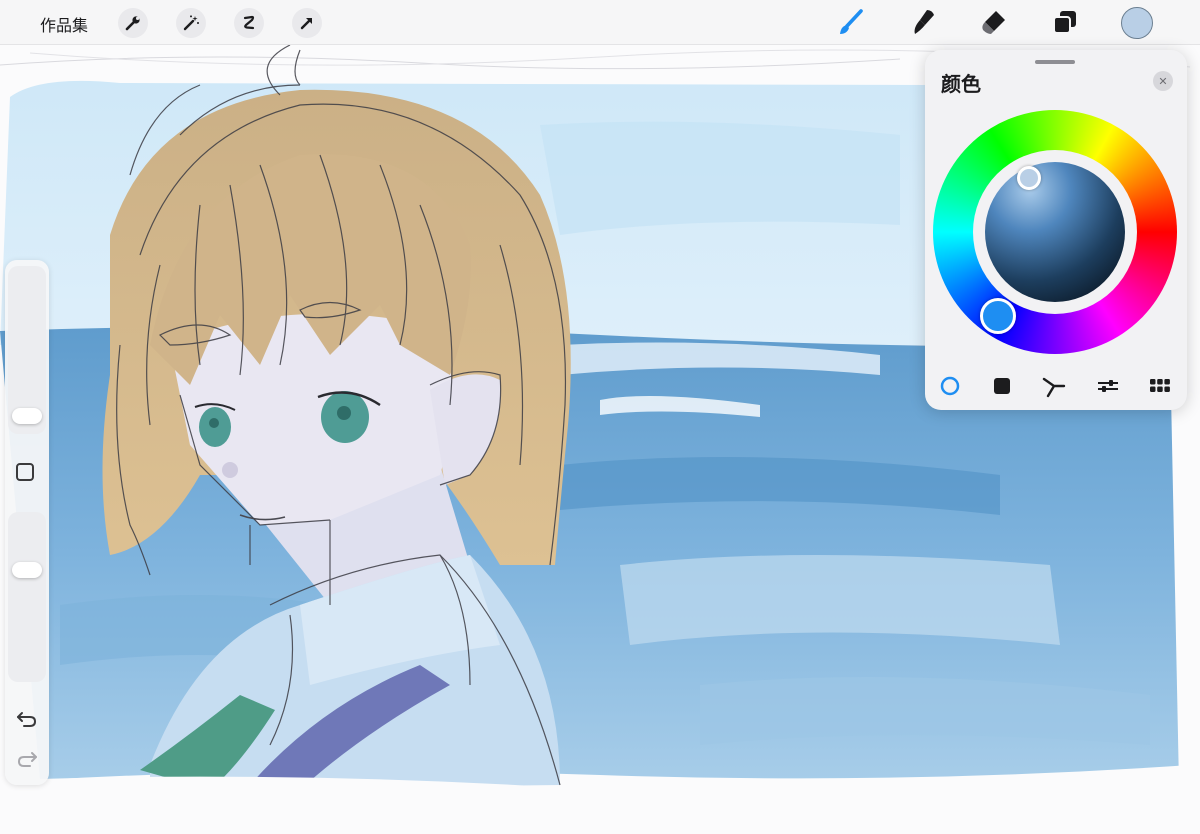 Image resolution: width=1200 pixels, height=834 pixels. I want to click on palette-mode-icon, so click(1160, 386).